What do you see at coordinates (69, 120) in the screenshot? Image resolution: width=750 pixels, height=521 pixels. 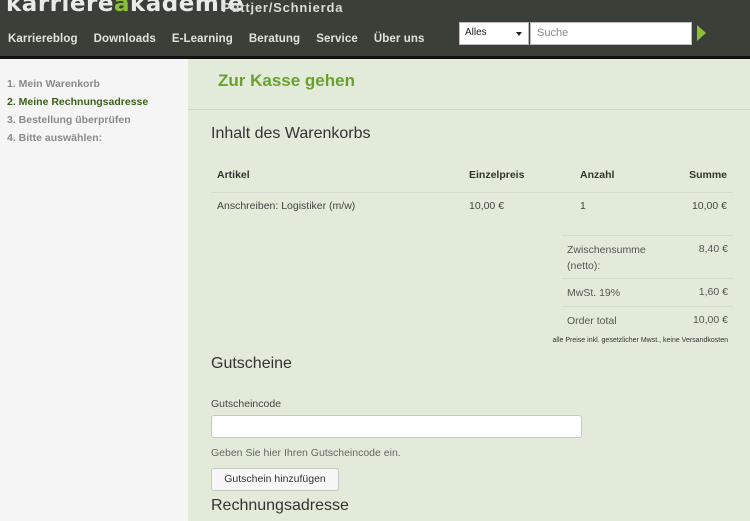 I see `step-bestellung-pruefen: 3. Bestellung überprüfen` at bounding box center [69, 120].